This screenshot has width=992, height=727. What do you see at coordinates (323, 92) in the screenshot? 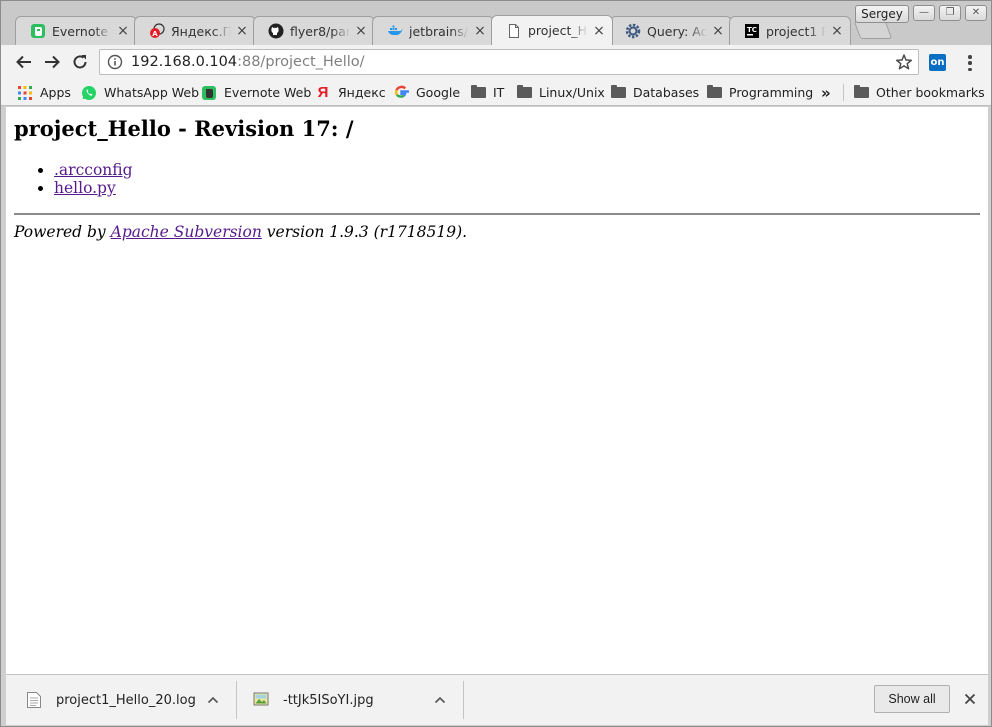
I see `yandex-icon: Я` at bounding box center [323, 92].